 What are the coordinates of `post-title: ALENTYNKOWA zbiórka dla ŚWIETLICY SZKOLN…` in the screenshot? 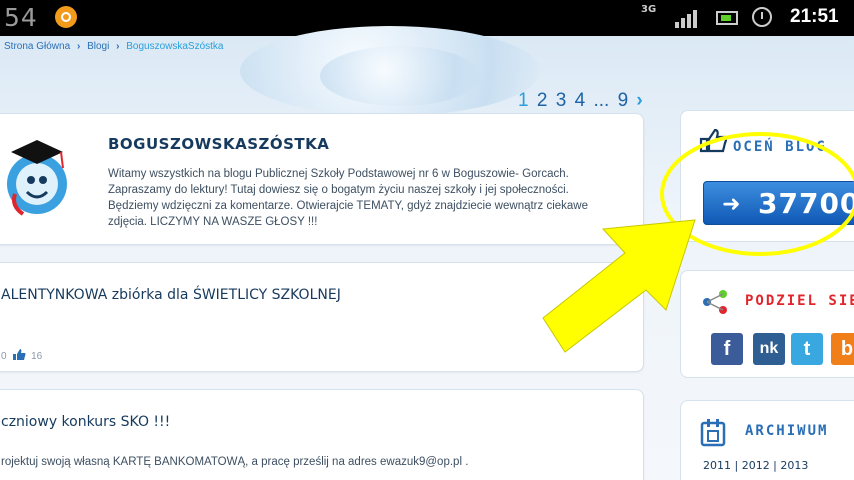 It's located at (171, 295).